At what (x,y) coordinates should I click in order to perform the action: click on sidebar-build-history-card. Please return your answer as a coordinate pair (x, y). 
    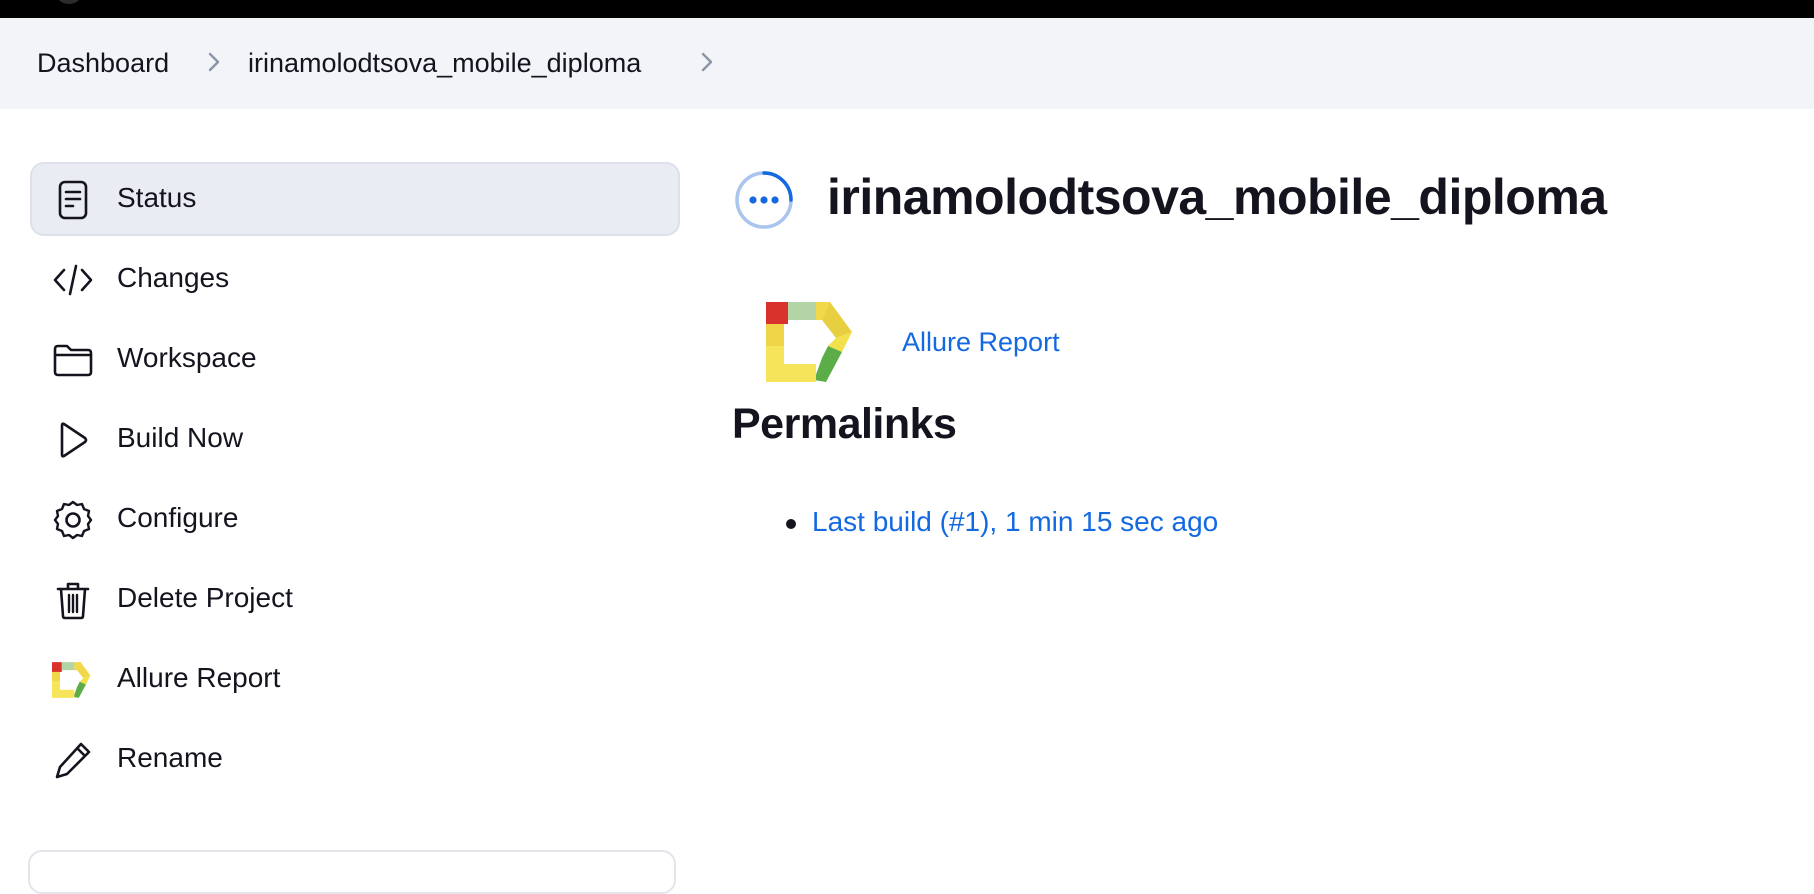
    Looking at the image, I should click on (352, 872).